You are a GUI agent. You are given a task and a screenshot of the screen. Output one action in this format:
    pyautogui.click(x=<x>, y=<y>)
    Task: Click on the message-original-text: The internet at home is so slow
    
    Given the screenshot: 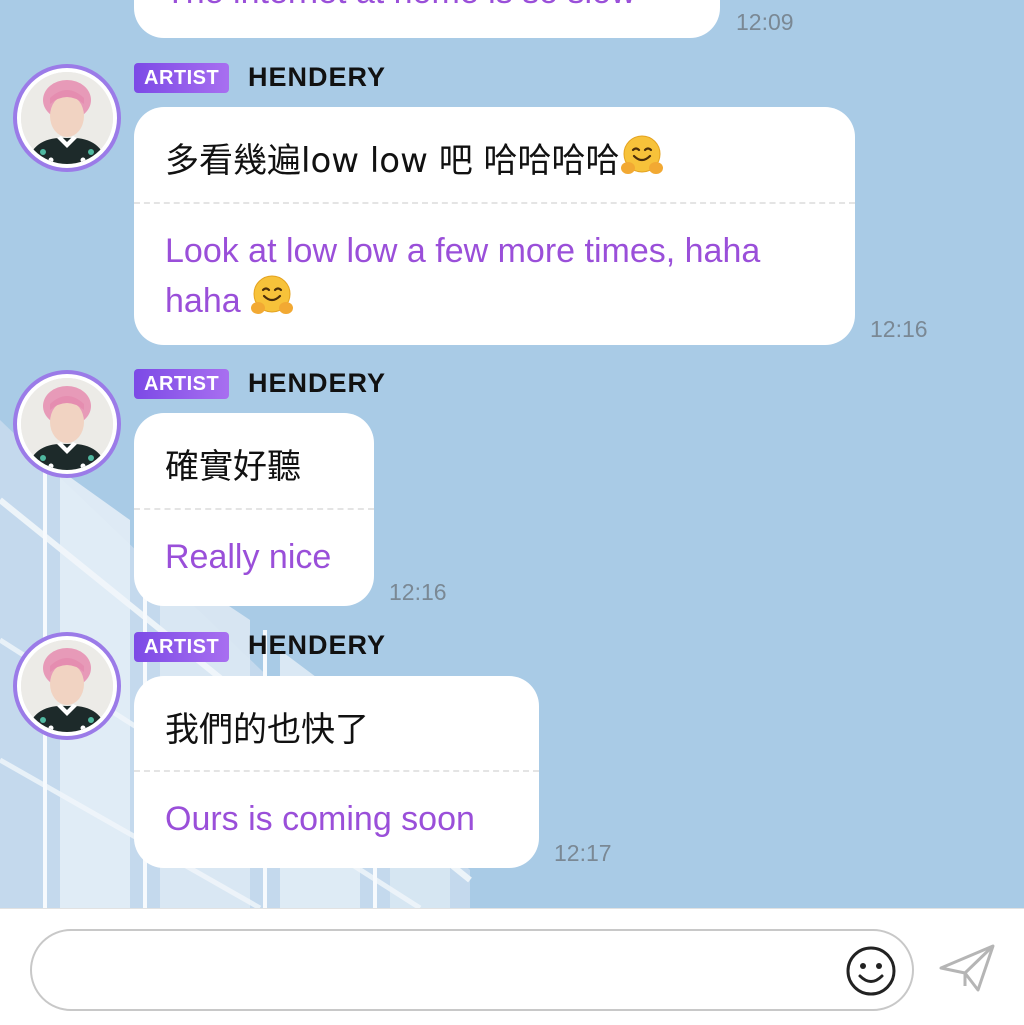 What is the action you would take?
    pyautogui.click(x=427, y=7)
    